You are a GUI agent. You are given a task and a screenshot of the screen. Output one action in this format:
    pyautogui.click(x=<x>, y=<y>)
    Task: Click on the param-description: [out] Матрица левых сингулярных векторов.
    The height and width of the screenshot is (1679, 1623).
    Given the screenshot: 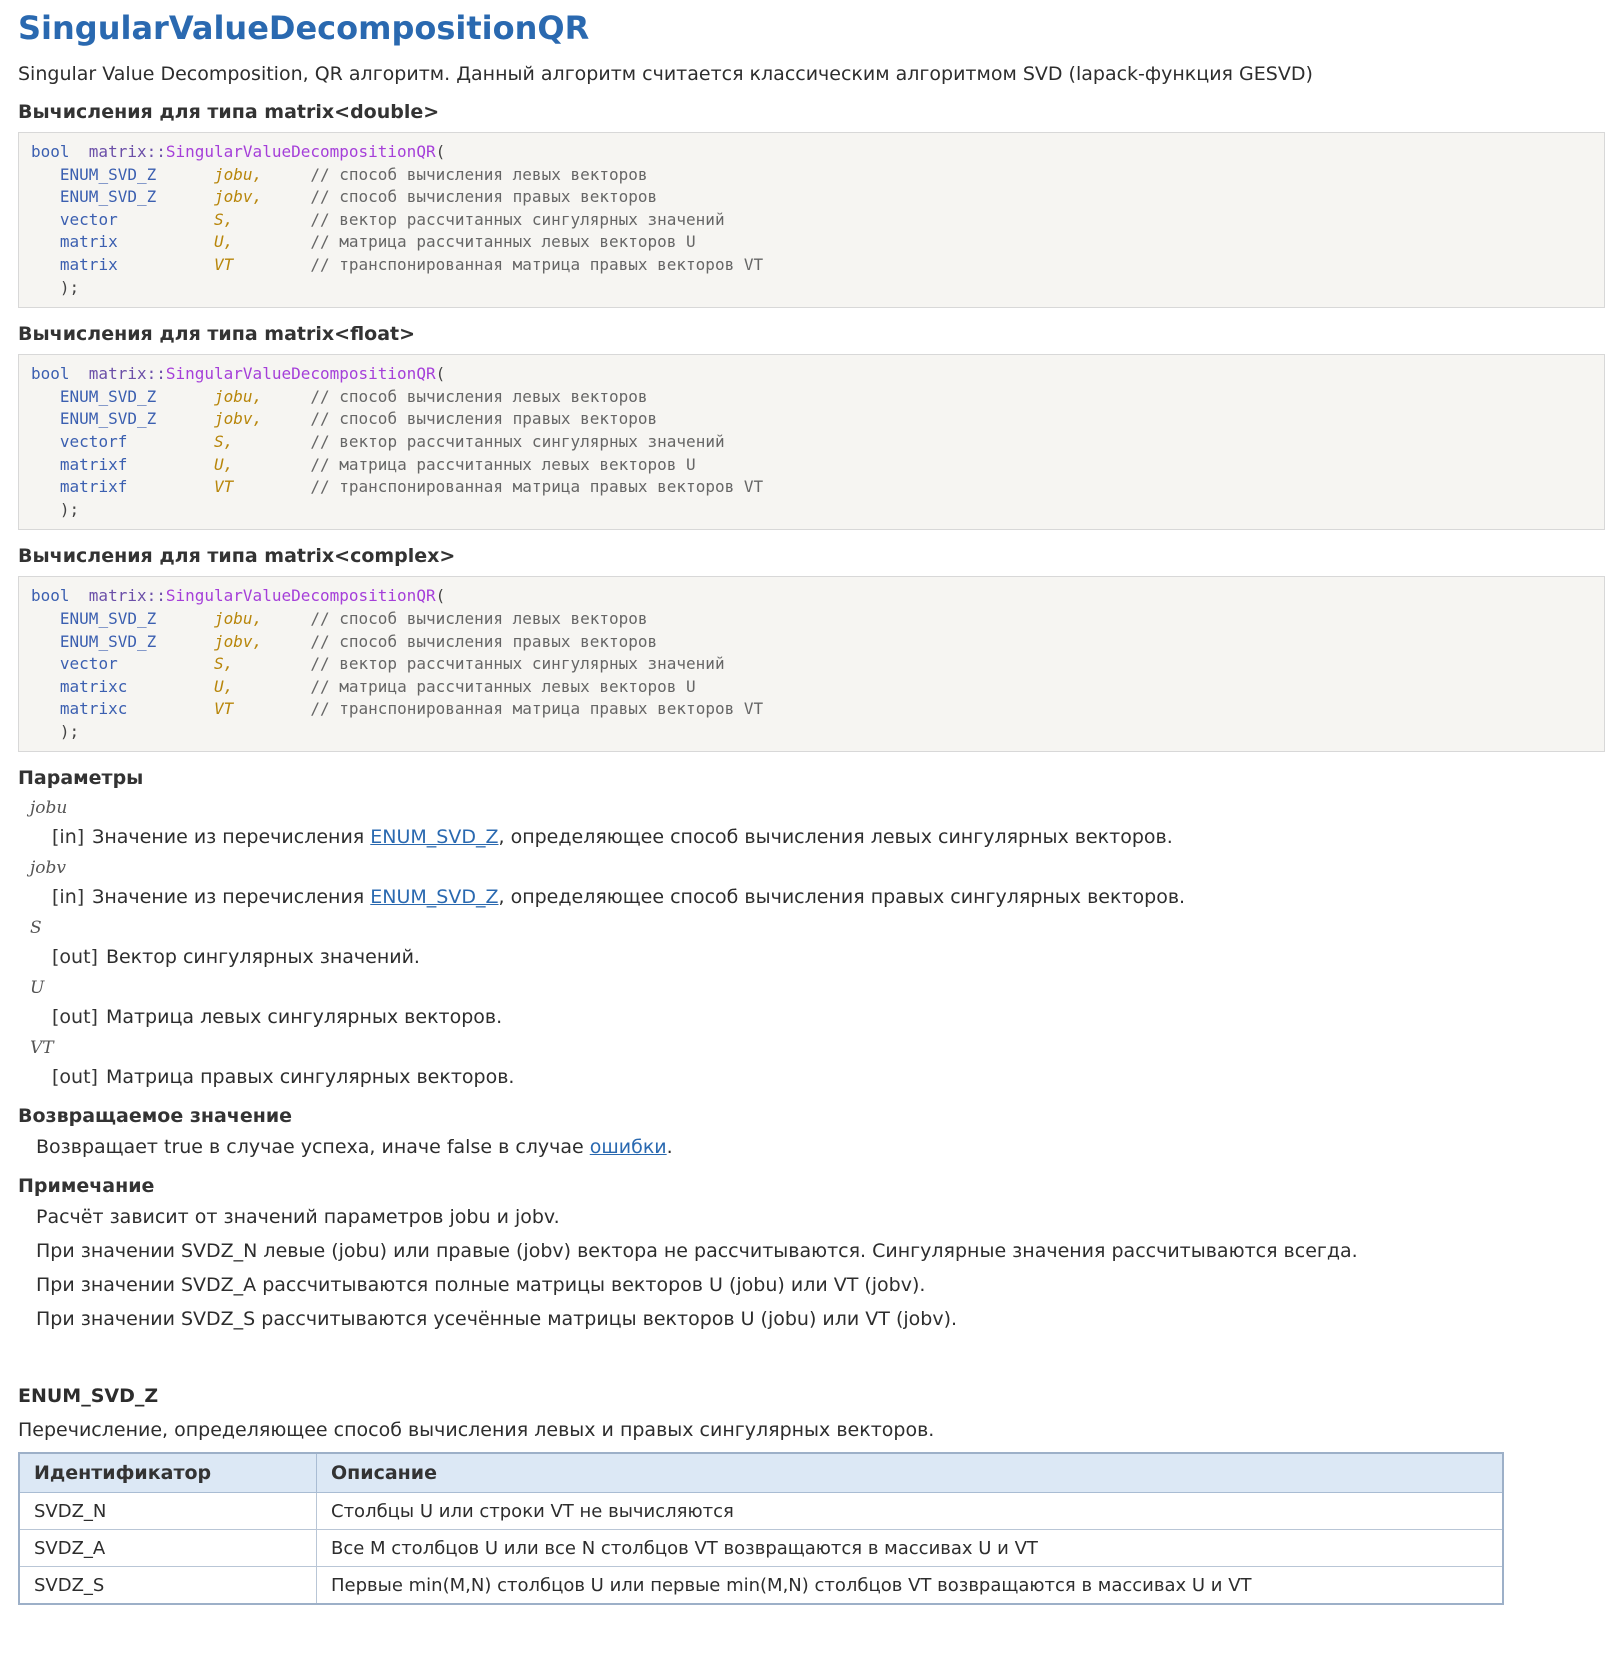 What is the action you would take?
    pyautogui.click(x=828, y=1017)
    